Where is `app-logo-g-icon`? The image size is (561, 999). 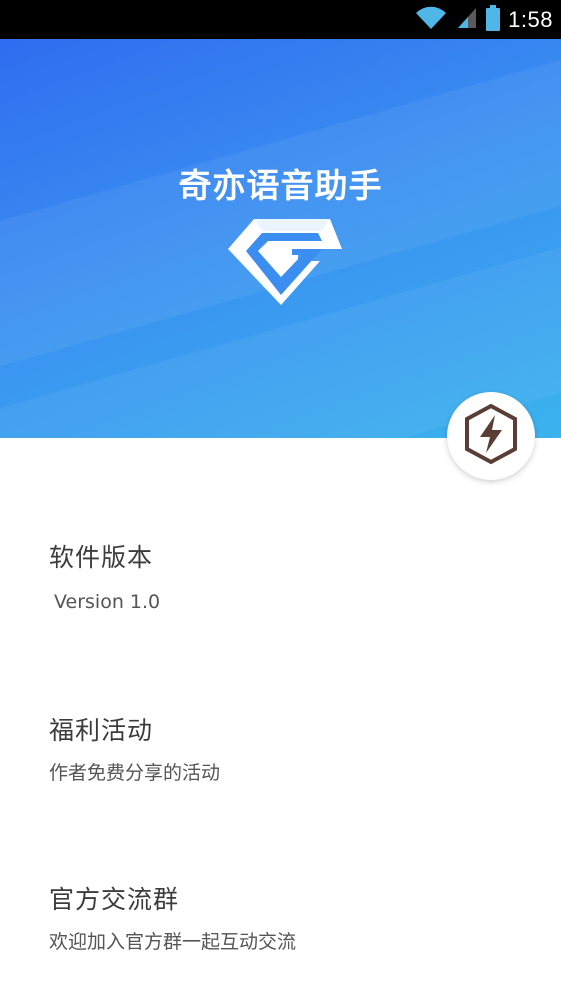 app-logo-g-icon is located at coordinates (281, 262).